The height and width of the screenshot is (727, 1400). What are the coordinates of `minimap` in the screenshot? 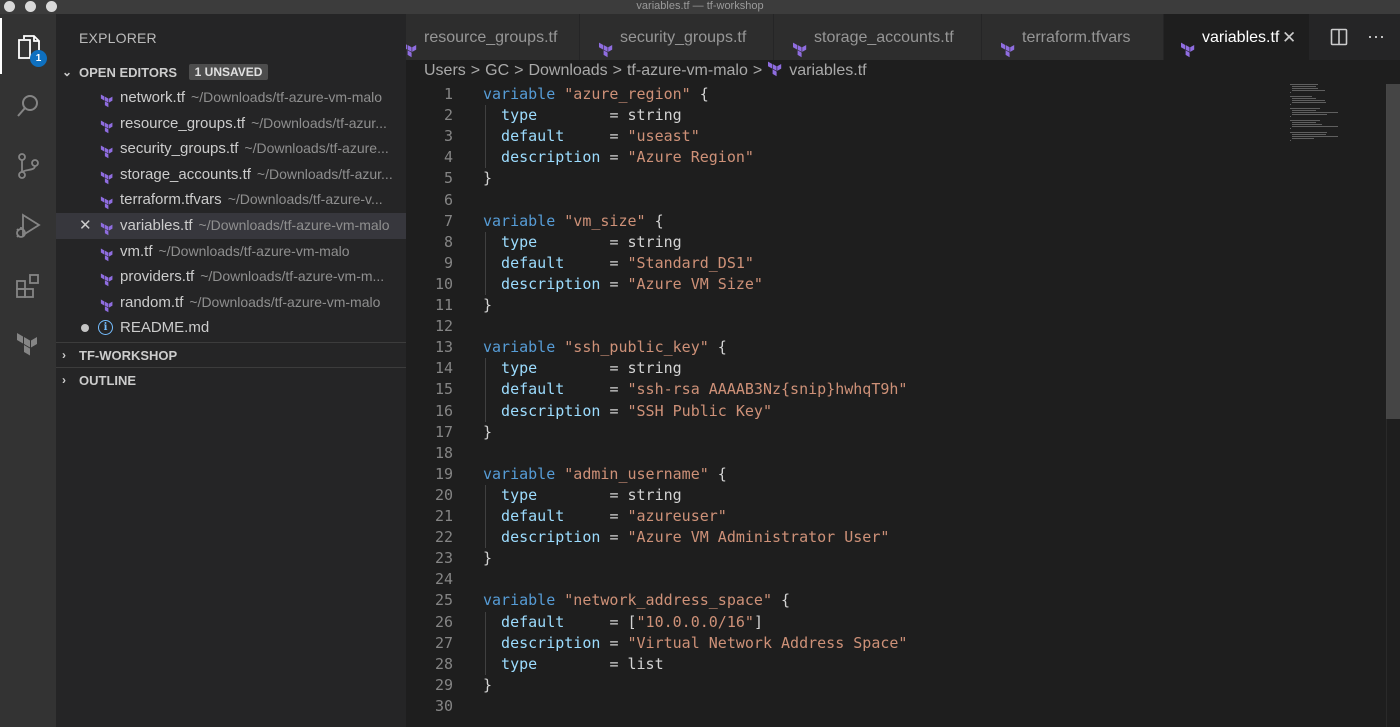 It's located at (1320, 114).